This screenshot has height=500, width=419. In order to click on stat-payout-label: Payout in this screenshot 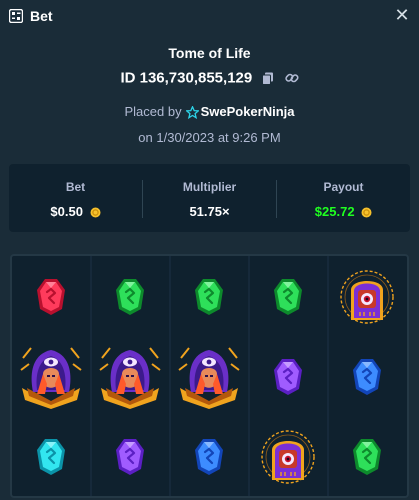, I will do `click(343, 187)`.